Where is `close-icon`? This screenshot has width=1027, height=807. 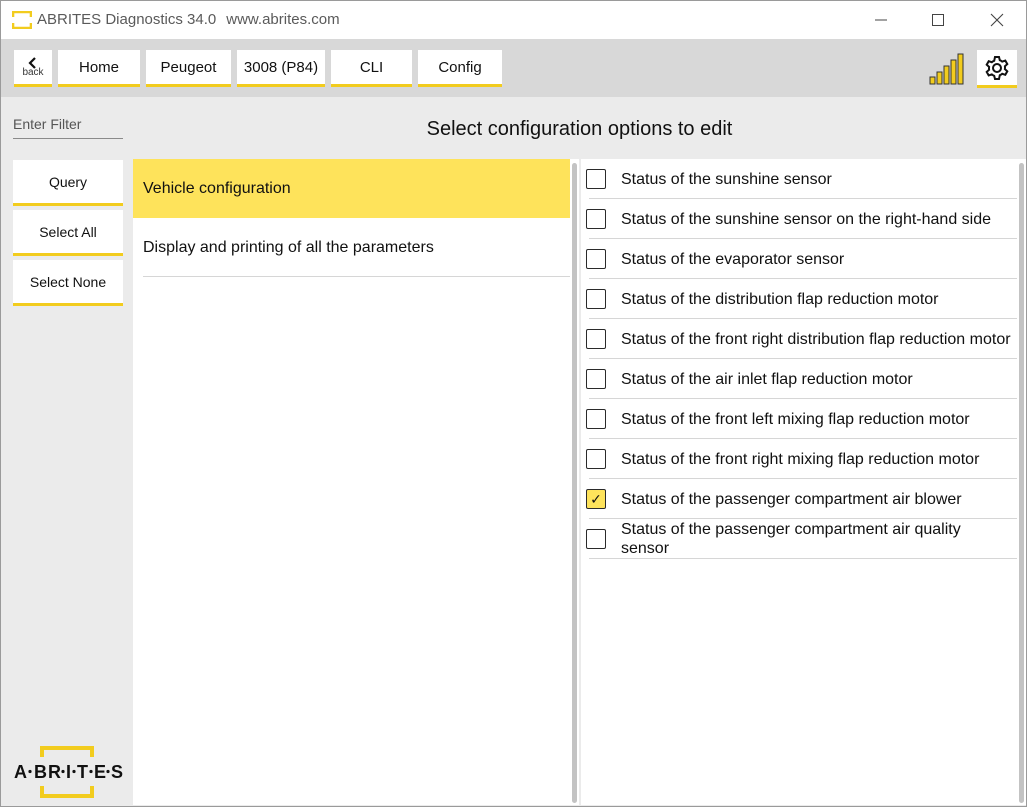 close-icon is located at coordinates (997, 20).